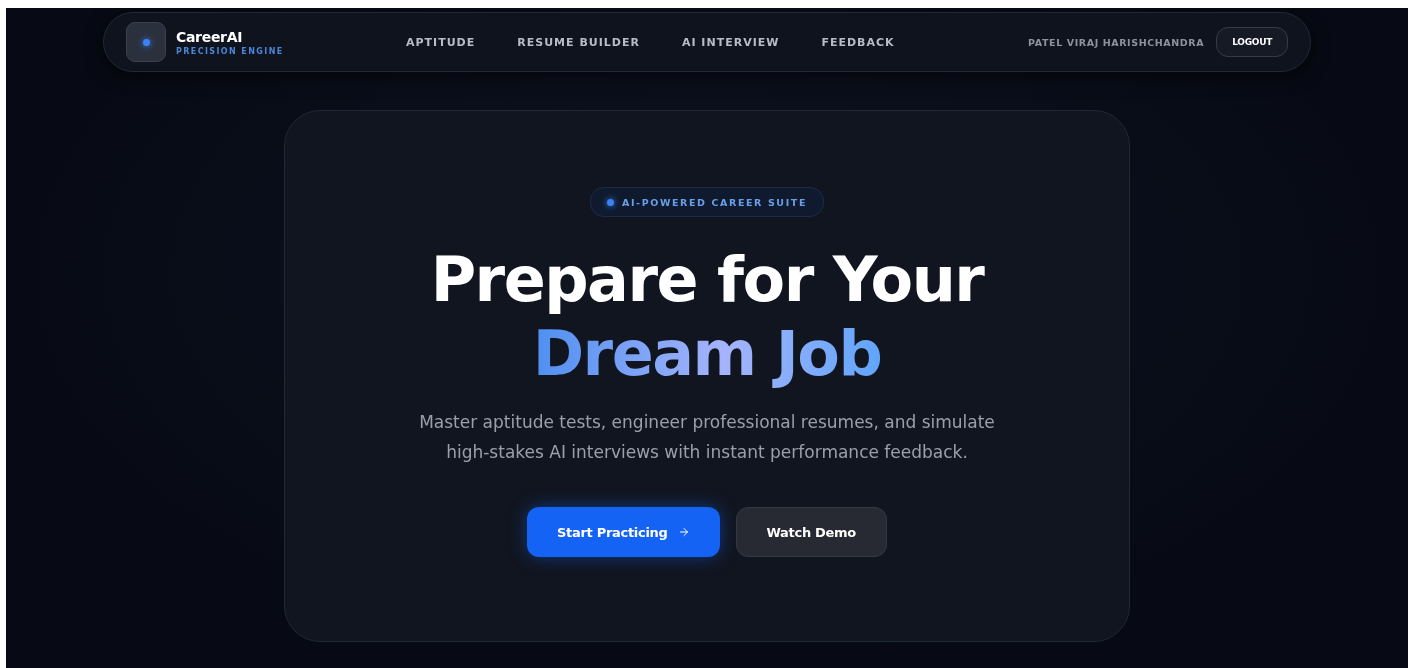 The image size is (1416, 668). Describe the element at coordinates (146, 42) in the screenshot. I see `logo-icon` at that location.